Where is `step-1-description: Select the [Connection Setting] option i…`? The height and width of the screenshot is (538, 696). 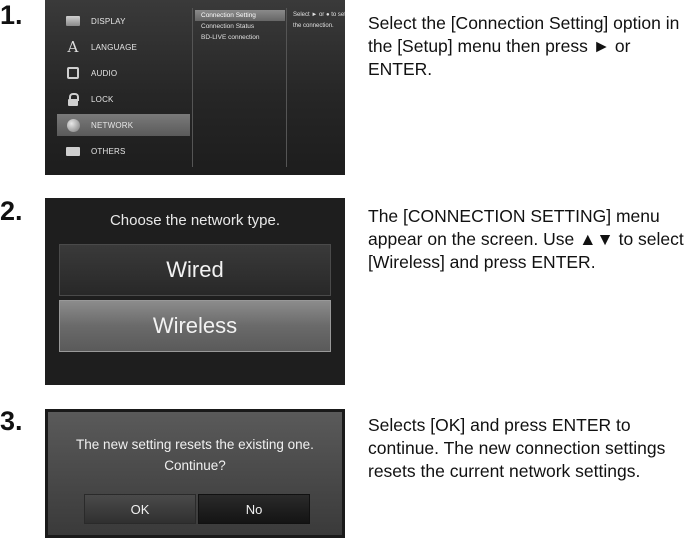
step-1-description: Select the [Connection Setting] option i… is located at coordinates (524, 46).